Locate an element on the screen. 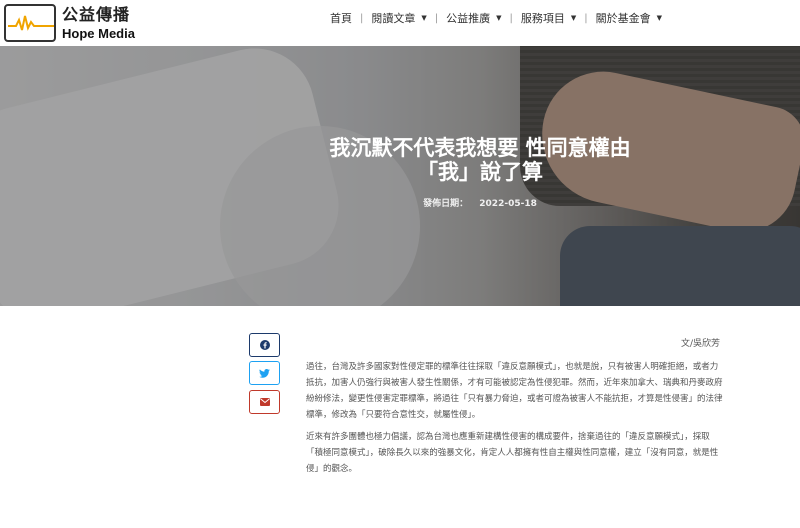  nav-item-services: 服務項目 ▼ is located at coordinates (548, 18).